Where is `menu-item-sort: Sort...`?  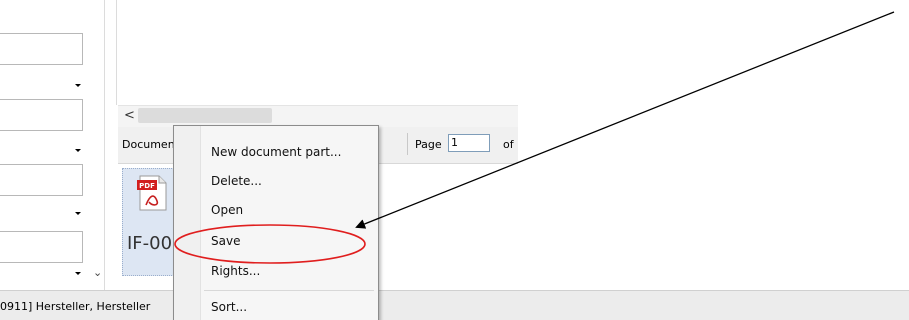 menu-item-sort: Sort... is located at coordinates (229, 307).